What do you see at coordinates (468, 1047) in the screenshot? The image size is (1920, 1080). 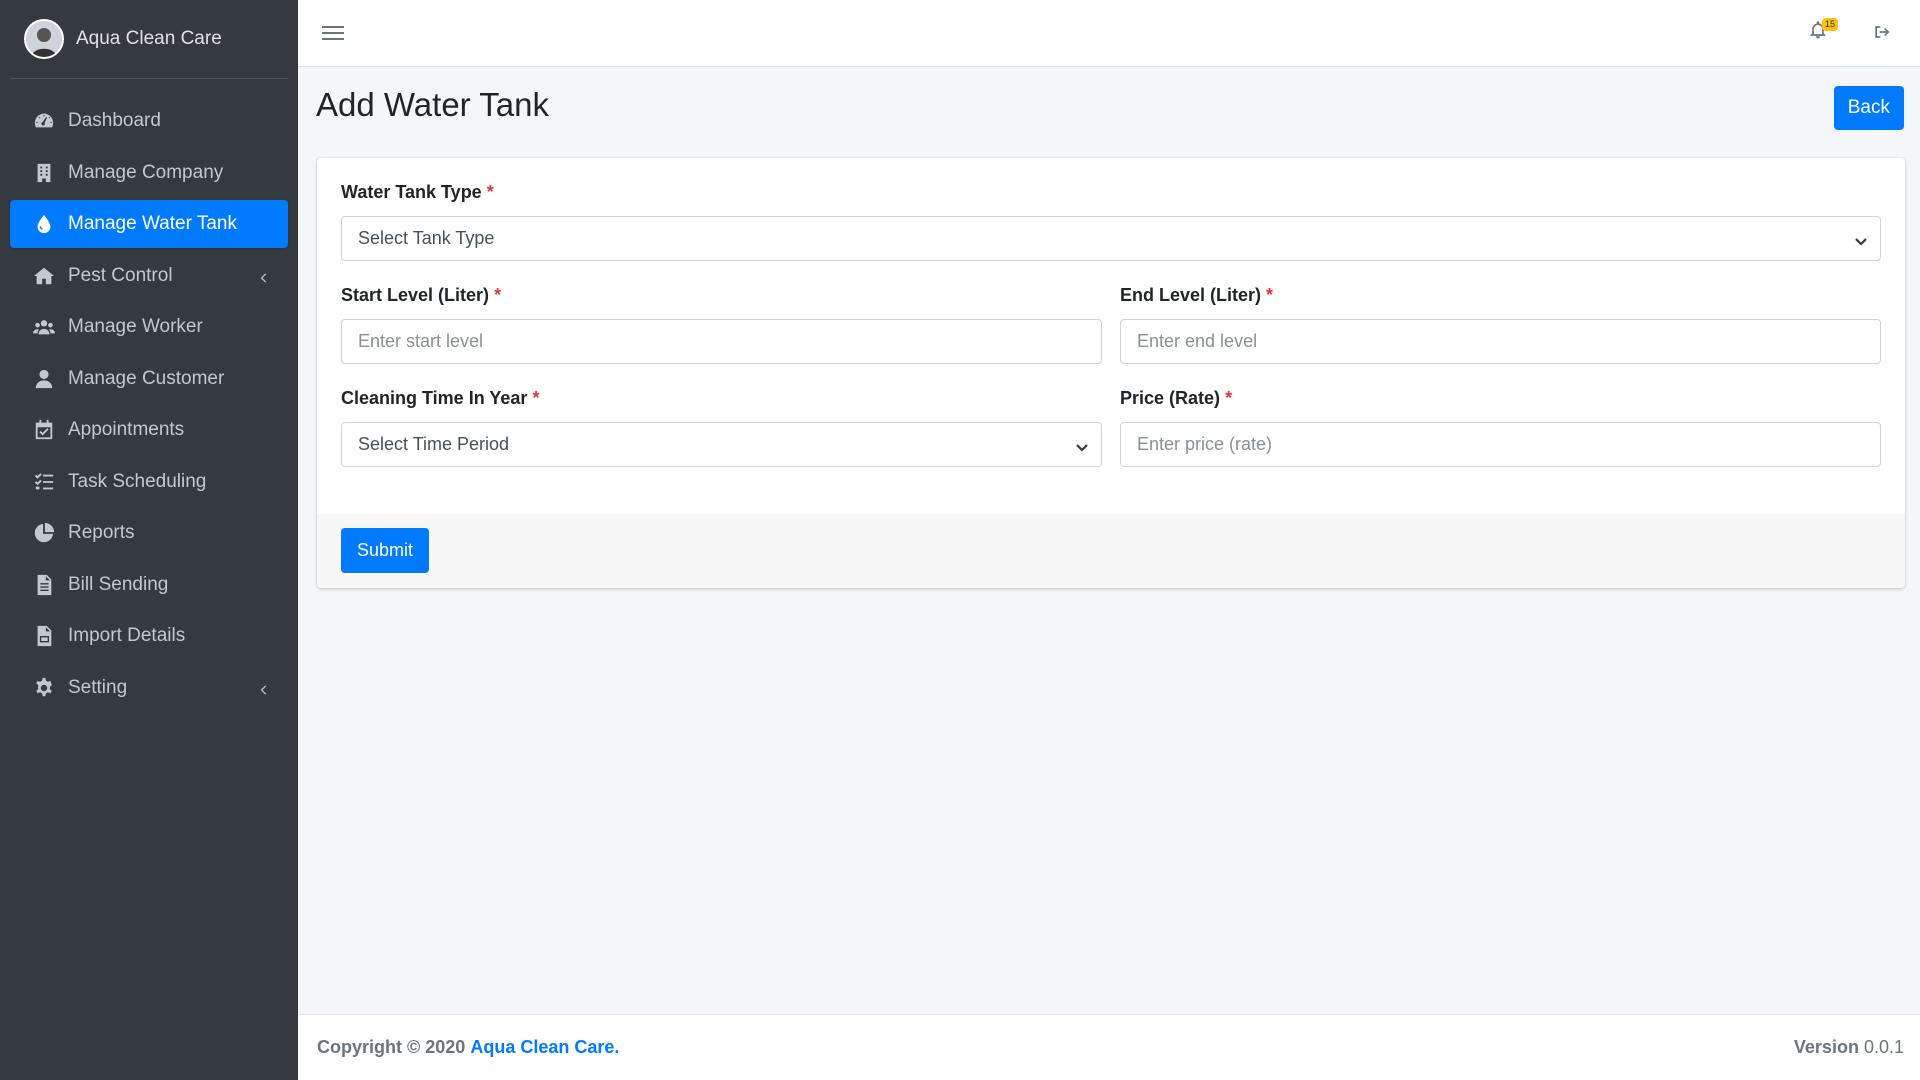 I see `copyright: Copyright © 2020 Aqua Clean Care.` at bounding box center [468, 1047].